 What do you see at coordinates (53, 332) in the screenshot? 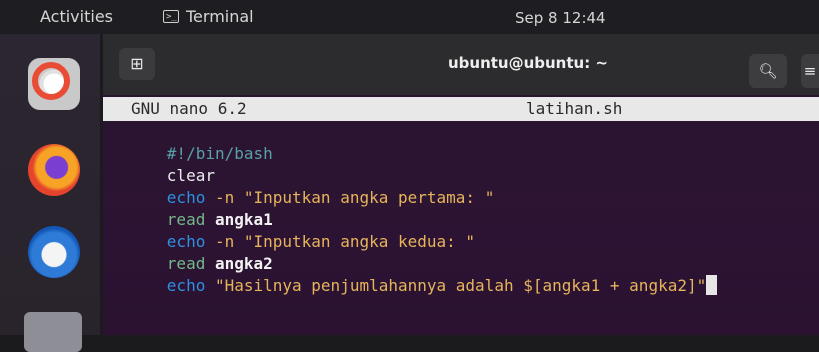
I see `files-icon` at bounding box center [53, 332].